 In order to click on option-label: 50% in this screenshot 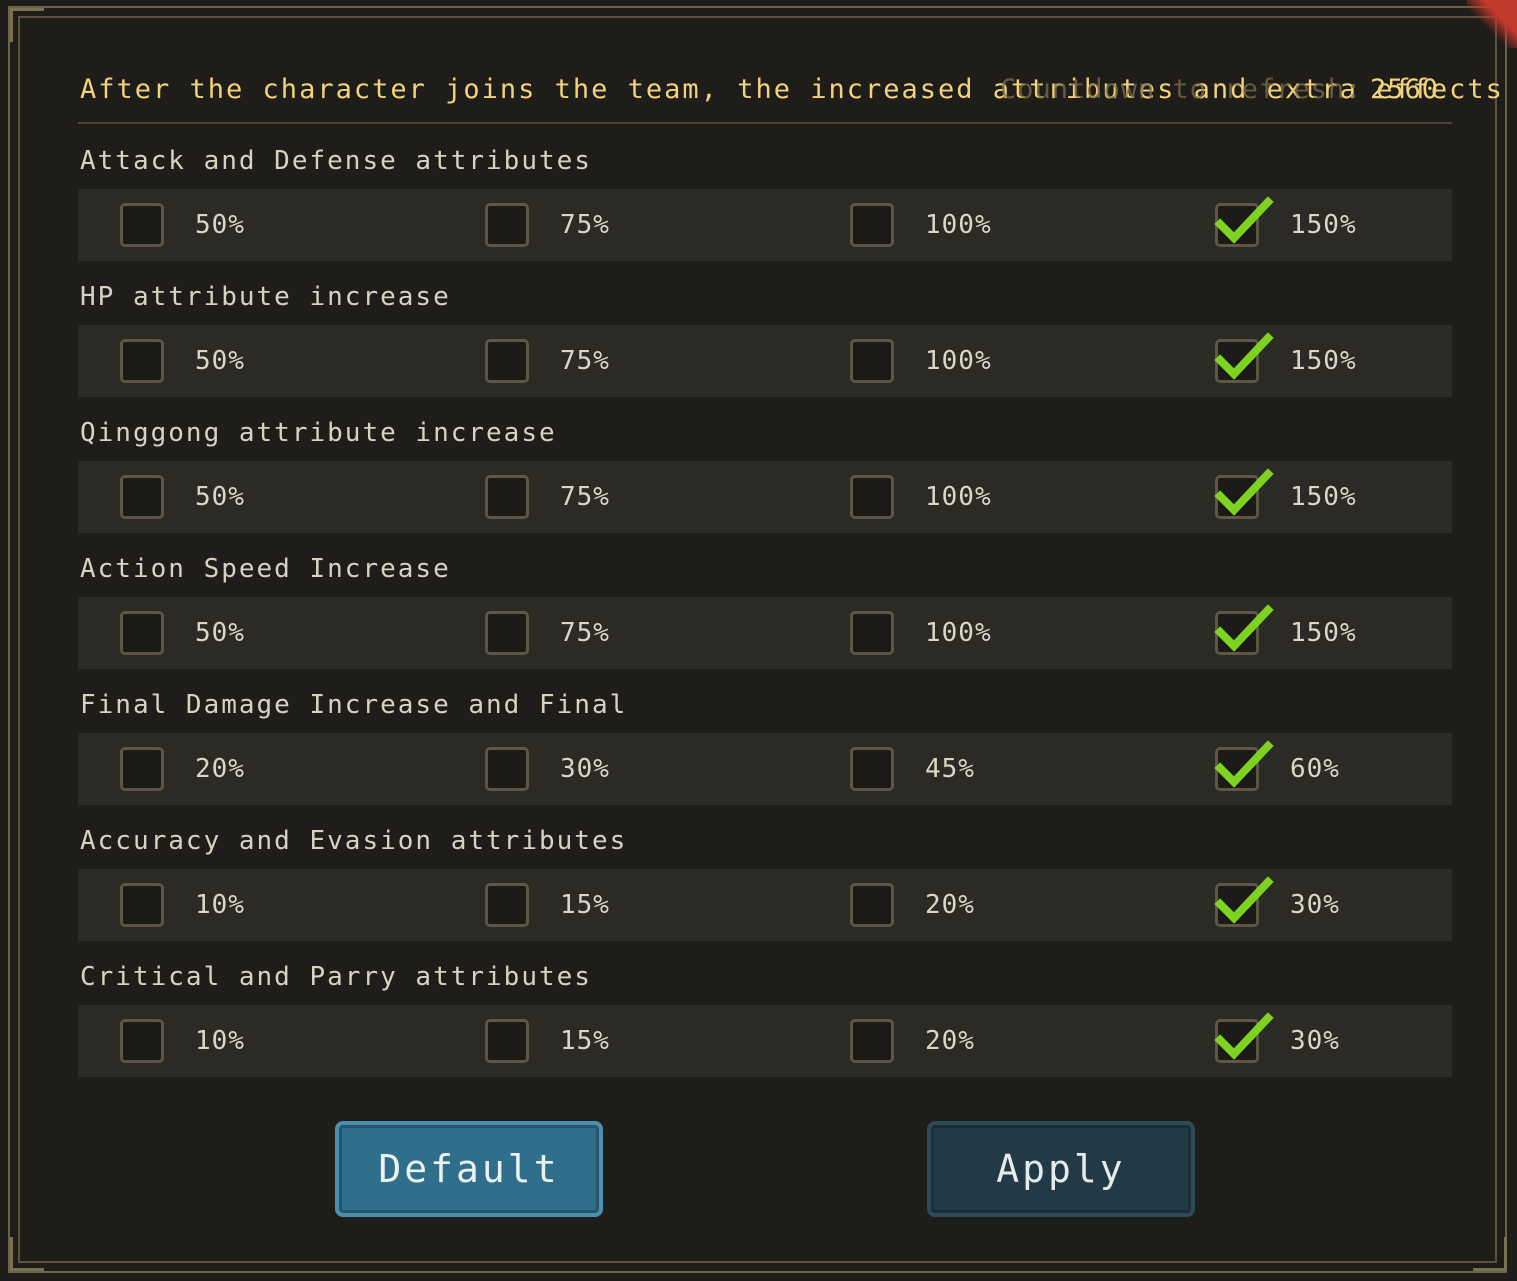, I will do `click(220, 633)`.